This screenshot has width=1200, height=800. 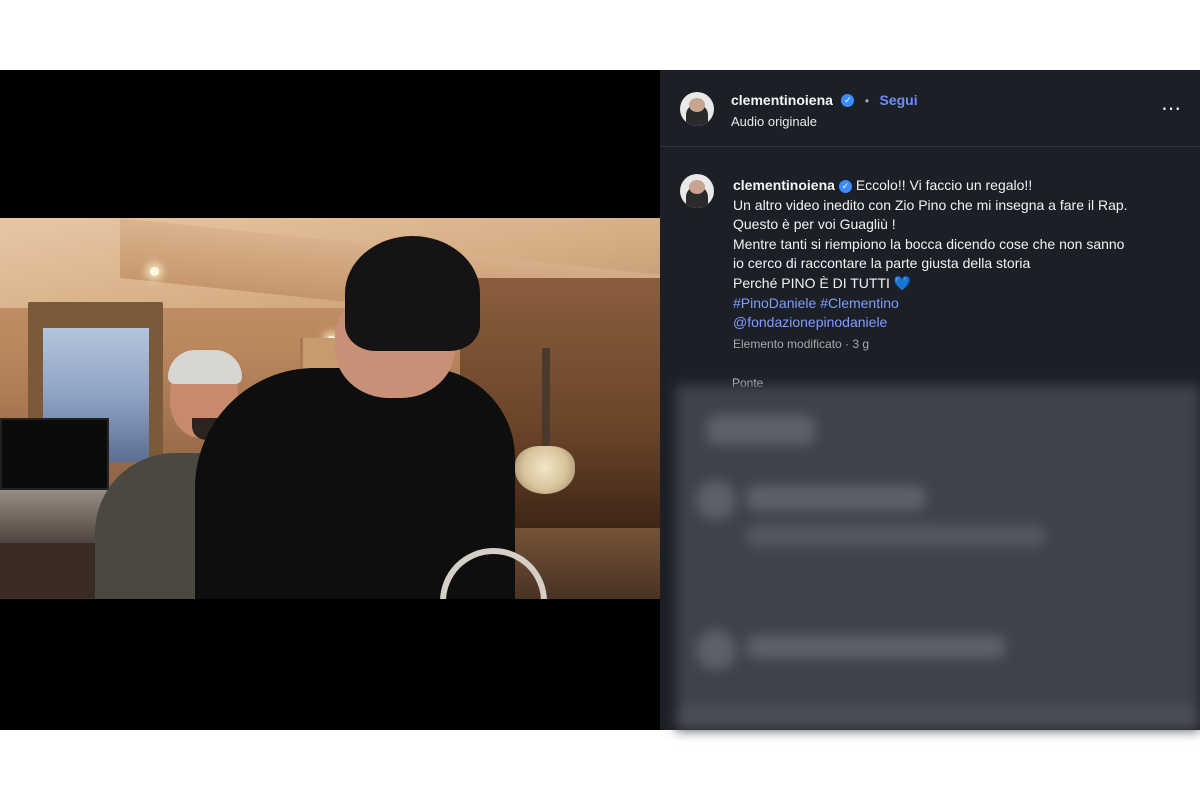 I want to click on caption-avatar, so click(x=697, y=191).